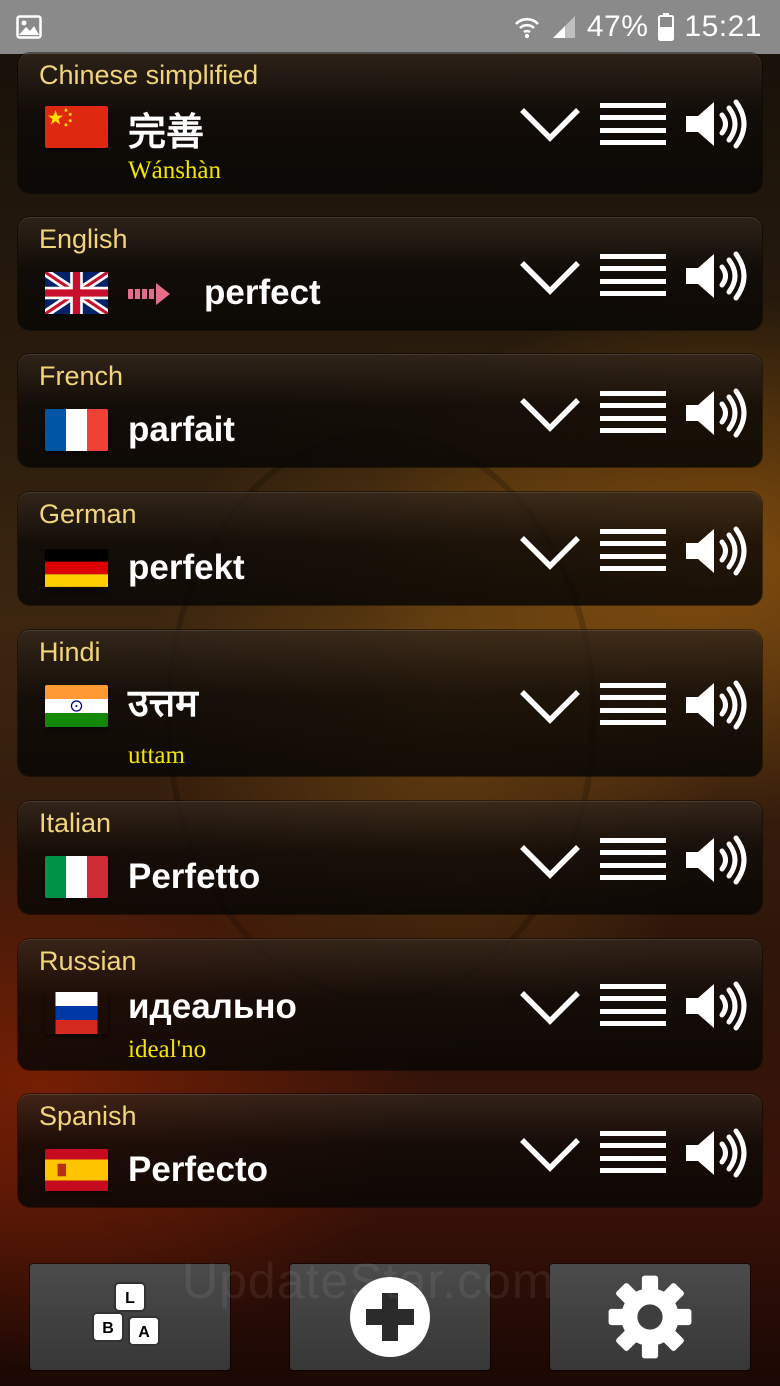  I want to click on translation-word: Perfecto, so click(198, 1169).